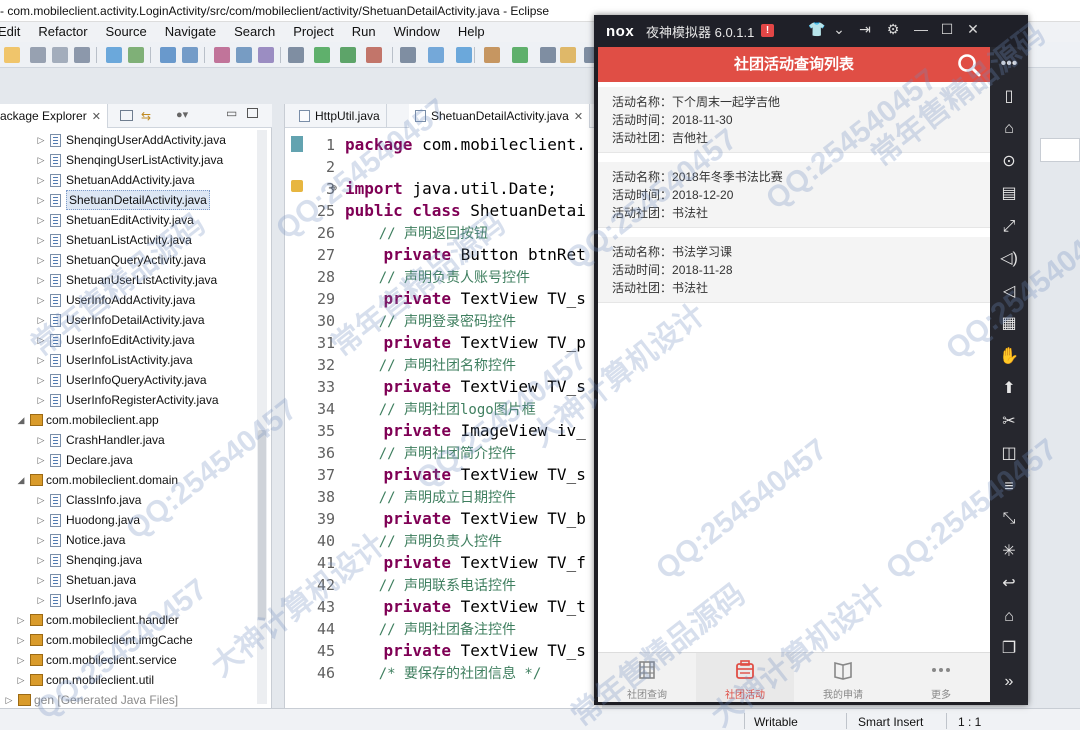  Describe the element at coordinates (348, 55) in the screenshot. I see `run-coverage-icon` at that location.